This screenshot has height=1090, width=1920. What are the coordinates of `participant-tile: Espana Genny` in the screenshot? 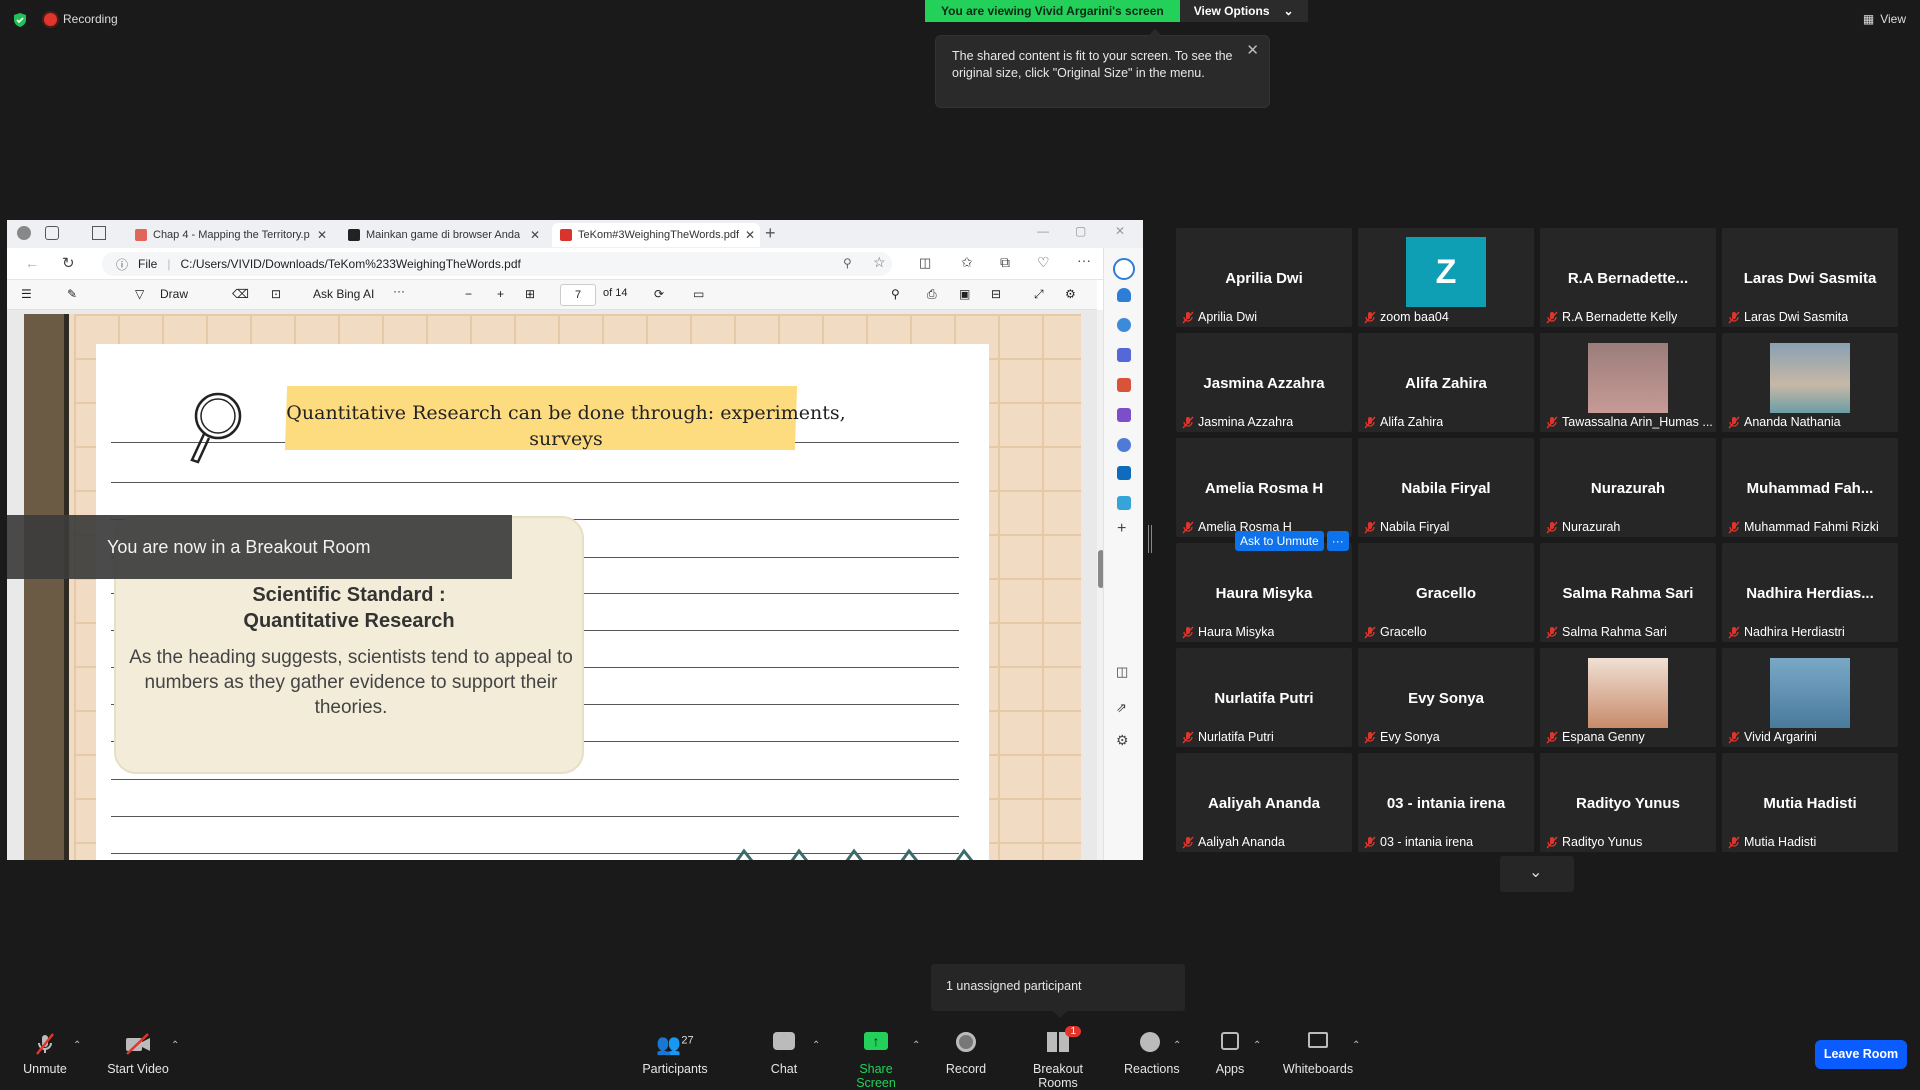 It's located at (1628, 697).